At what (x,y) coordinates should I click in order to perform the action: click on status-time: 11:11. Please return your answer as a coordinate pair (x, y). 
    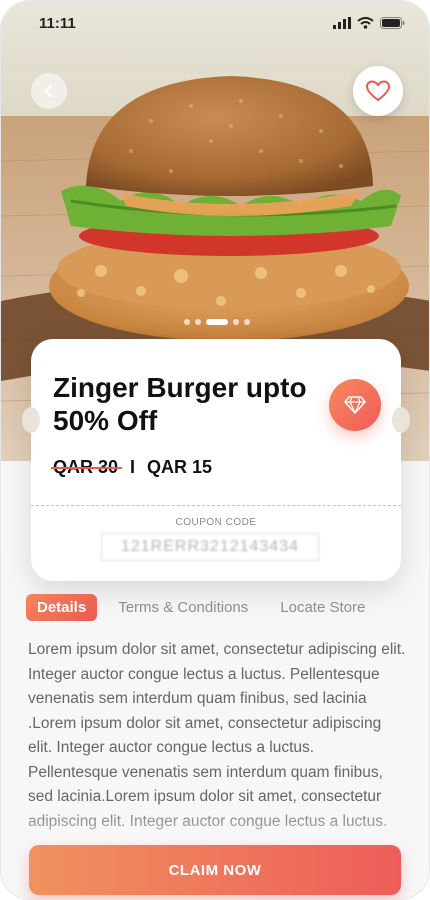
    Looking at the image, I should click on (57, 23).